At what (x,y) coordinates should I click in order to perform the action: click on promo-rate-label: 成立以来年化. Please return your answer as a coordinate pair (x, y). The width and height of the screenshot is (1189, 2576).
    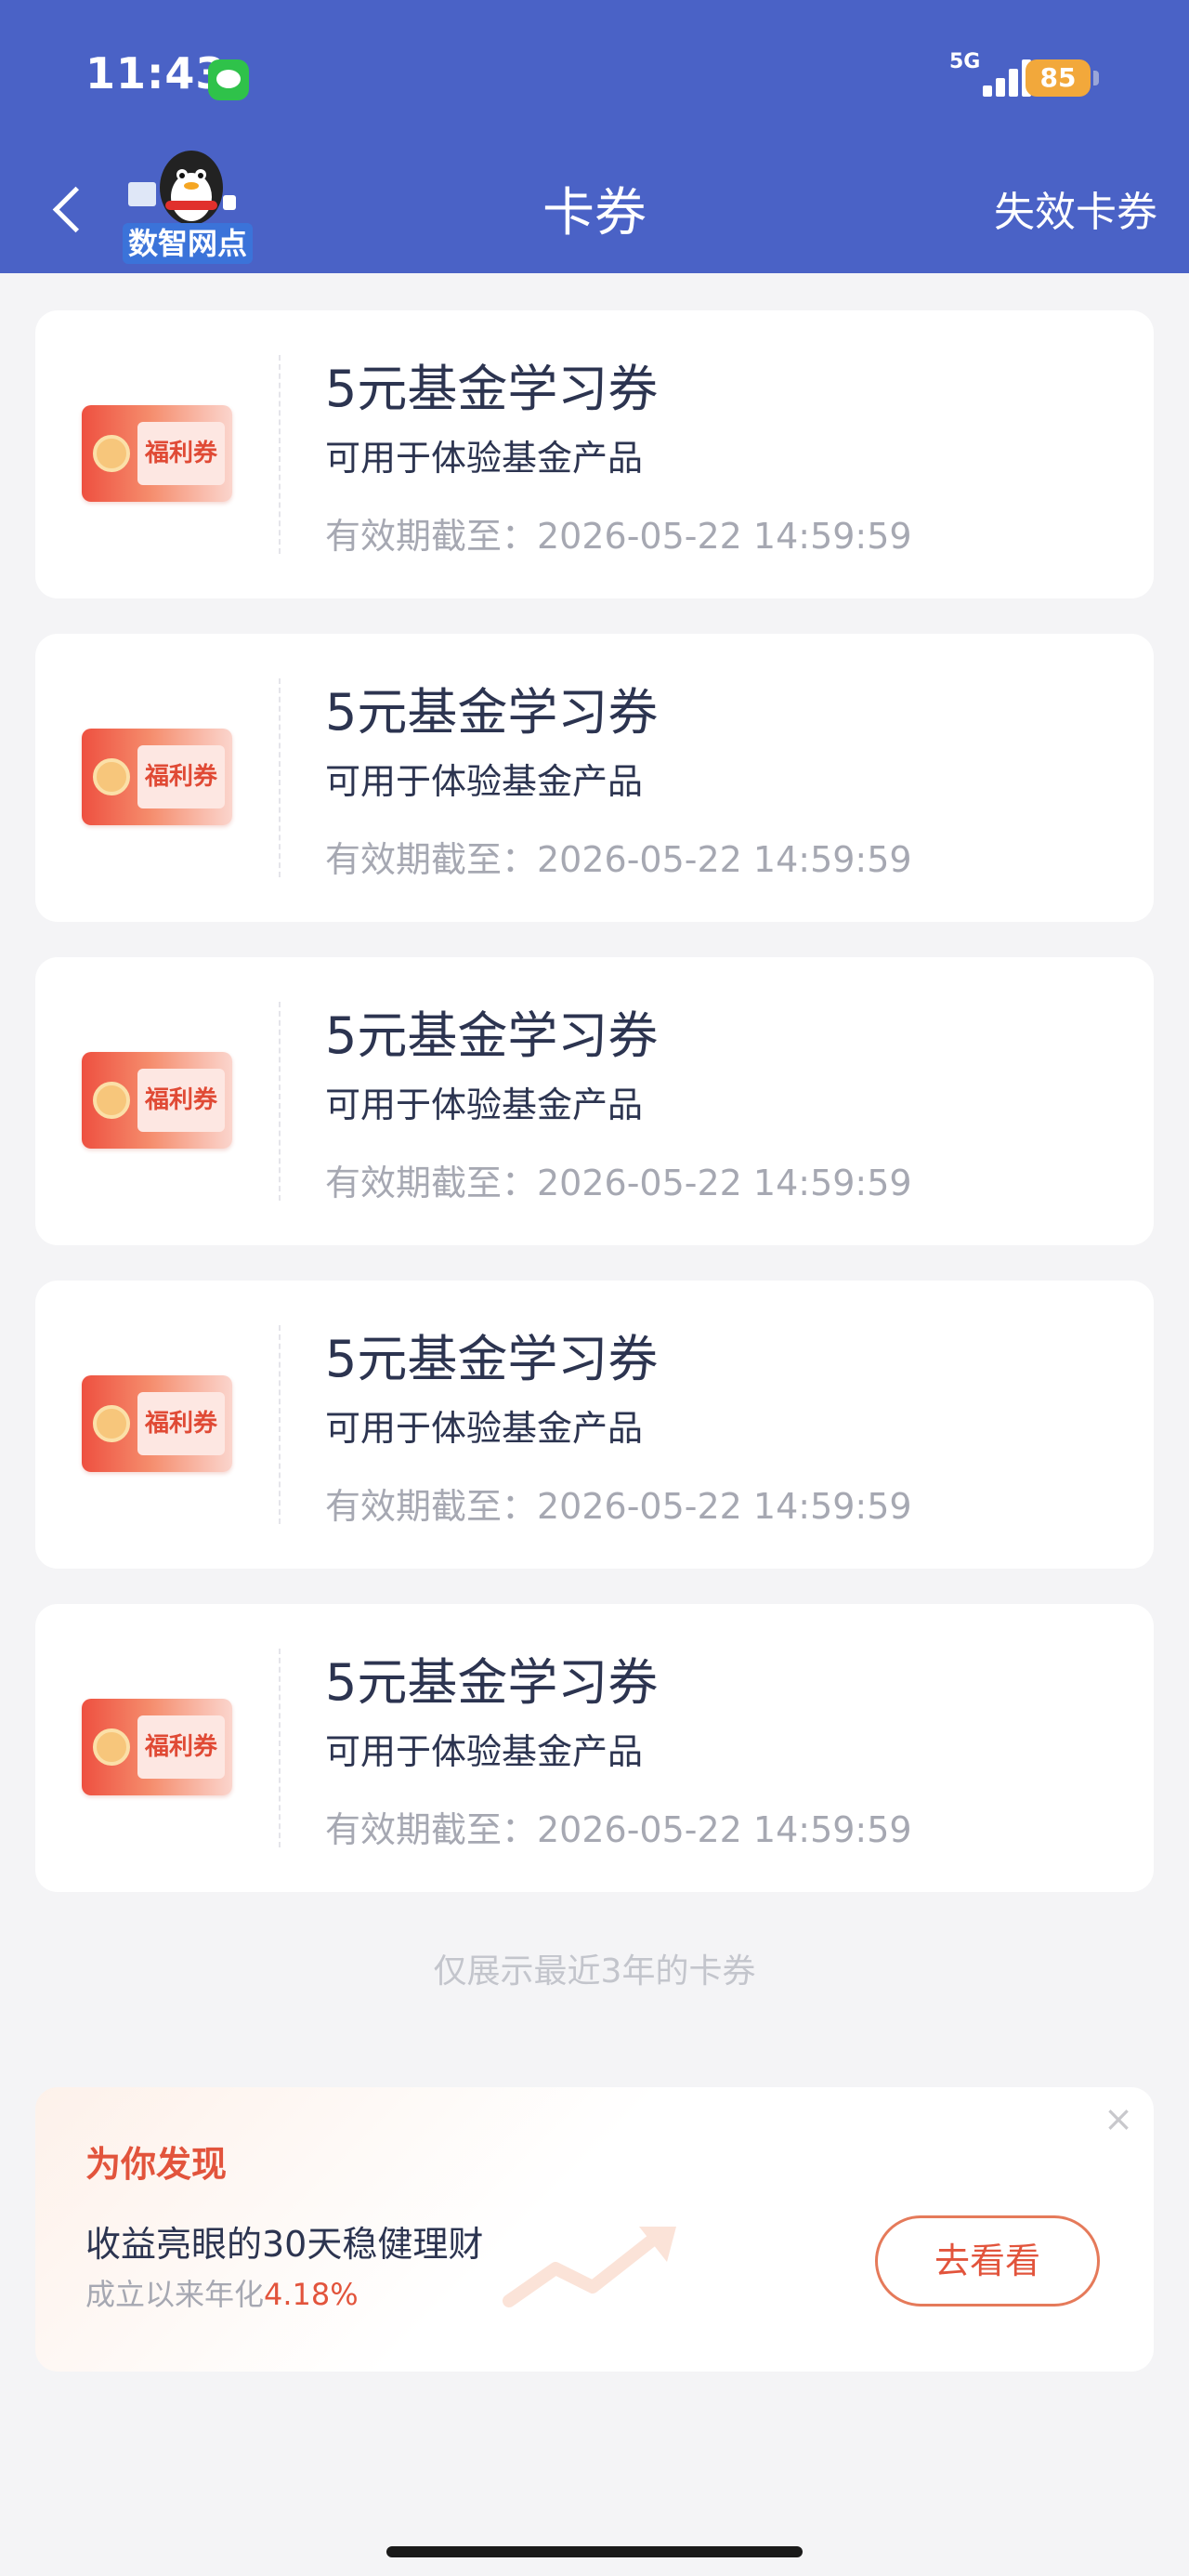
    Looking at the image, I should click on (175, 2294).